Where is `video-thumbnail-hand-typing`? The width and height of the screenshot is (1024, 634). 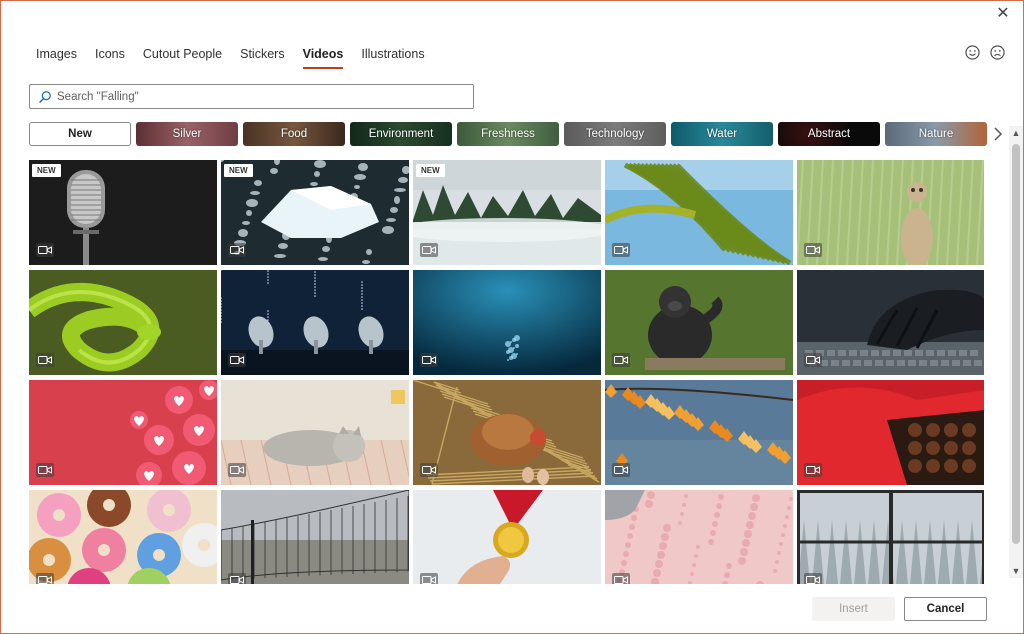 video-thumbnail-hand-typing is located at coordinates (890, 322).